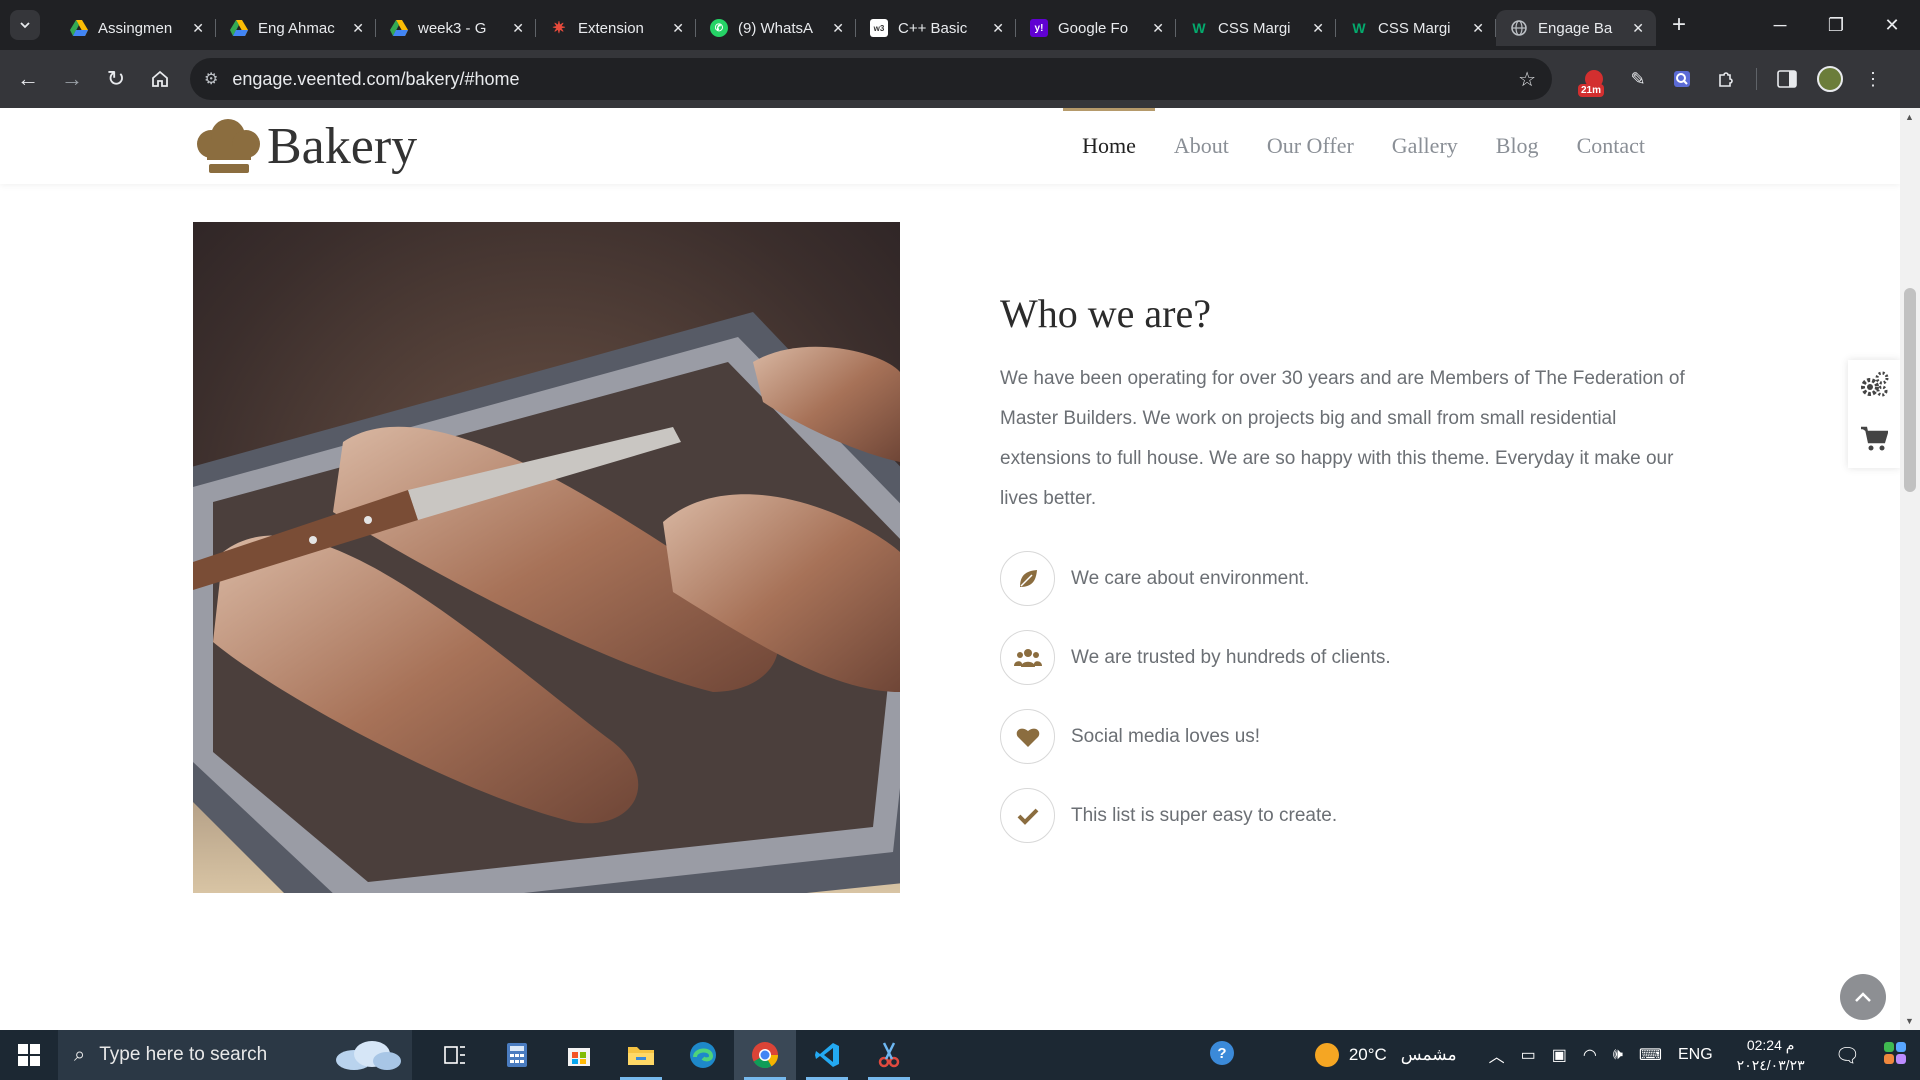 The height and width of the screenshot is (1080, 1920). I want to click on menu-item-home: Home, so click(1109, 146).